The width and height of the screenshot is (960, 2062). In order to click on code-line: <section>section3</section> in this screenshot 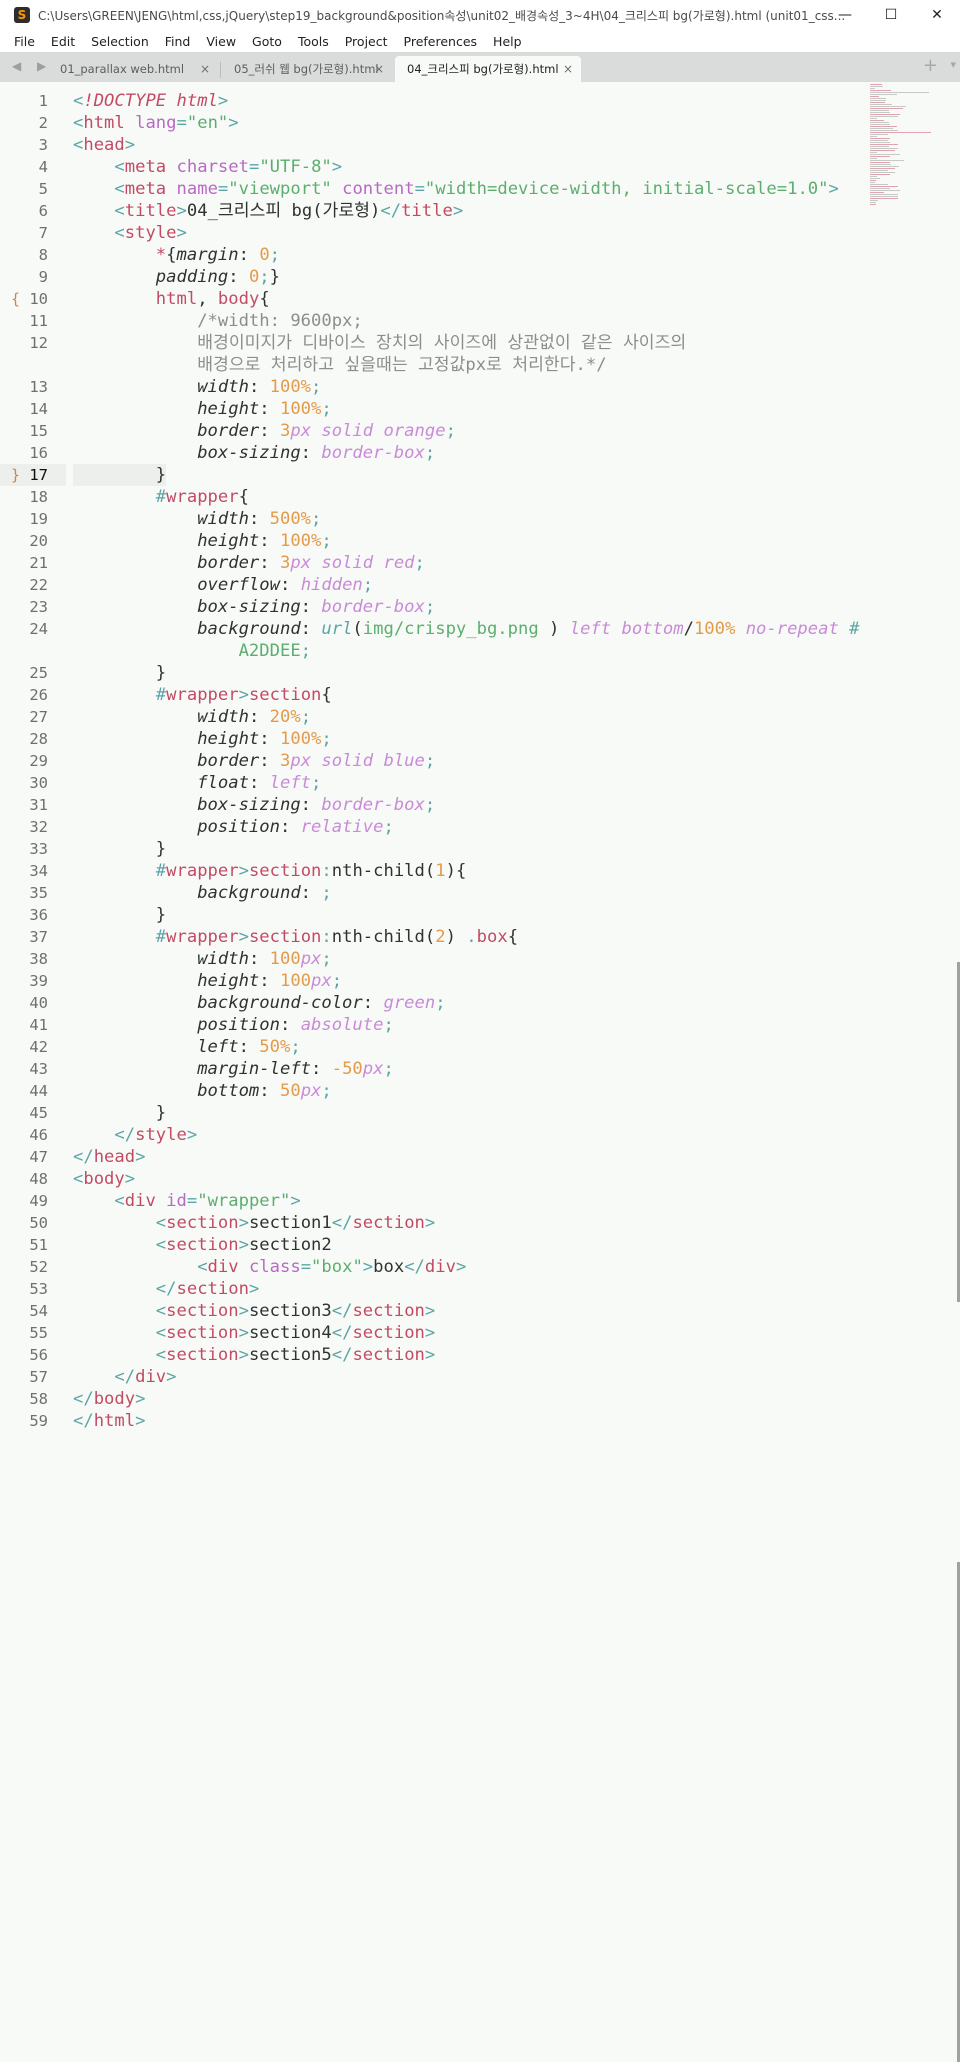, I will do `click(254, 1311)`.